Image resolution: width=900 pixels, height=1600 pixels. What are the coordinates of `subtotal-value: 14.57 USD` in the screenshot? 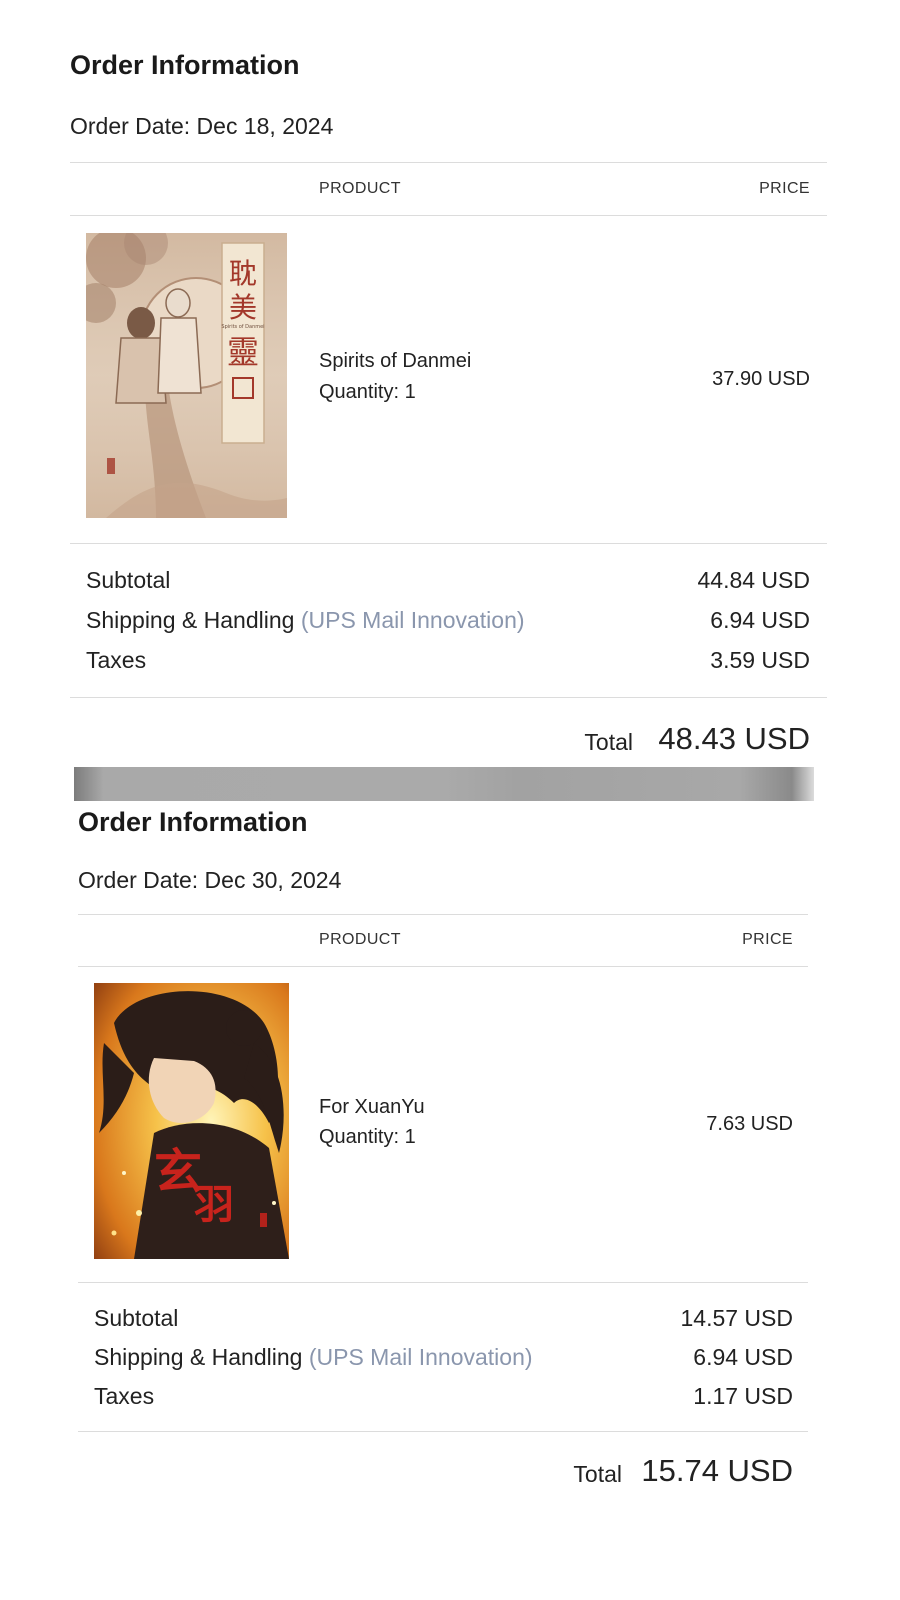 It's located at (736, 1318).